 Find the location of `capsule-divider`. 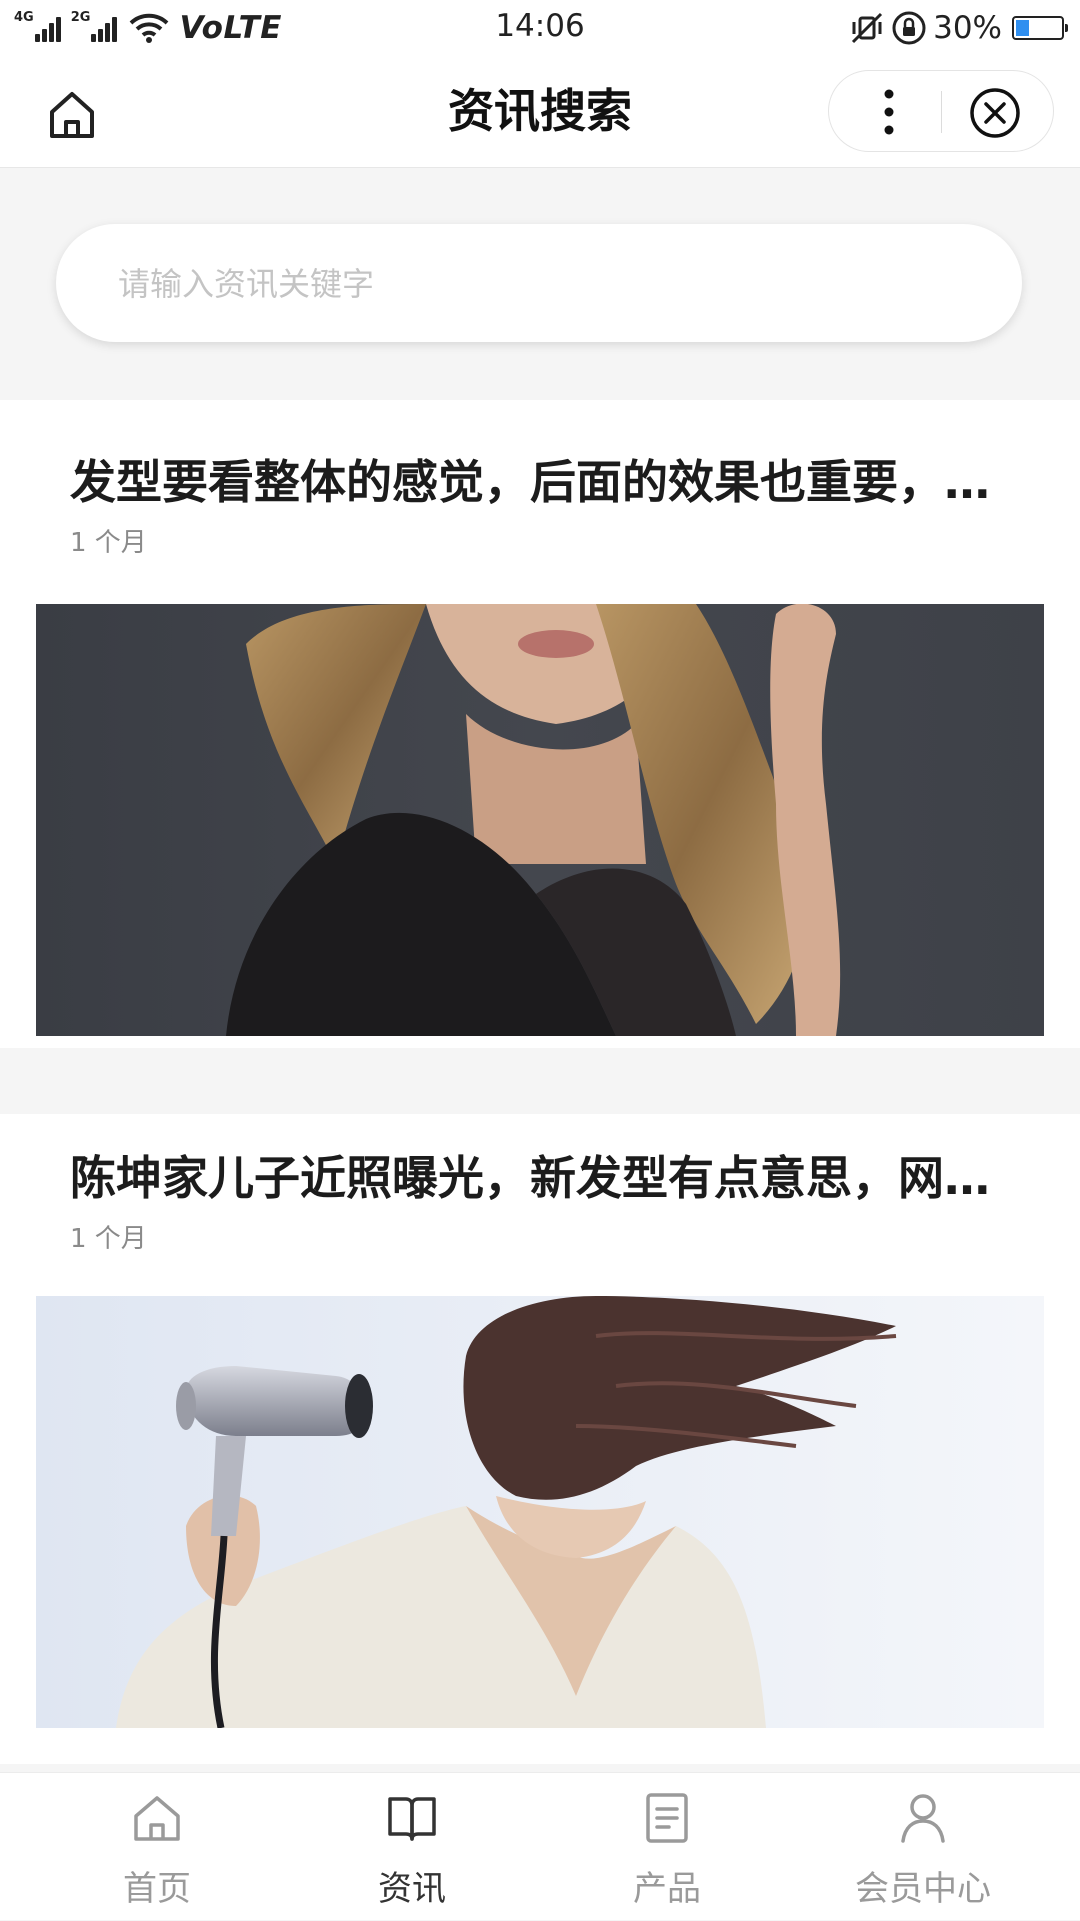

capsule-divider is located at coordinates (941, 112).